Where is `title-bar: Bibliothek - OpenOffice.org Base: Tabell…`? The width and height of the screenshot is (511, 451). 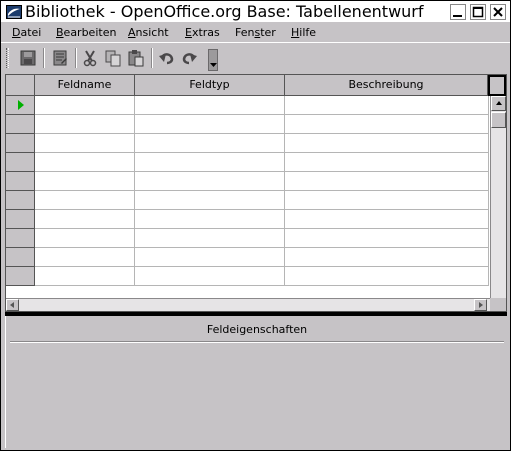
title-bar: Bibliothek - OpenOffice.org Base: Tabell… is located at coordinates (255, 12).